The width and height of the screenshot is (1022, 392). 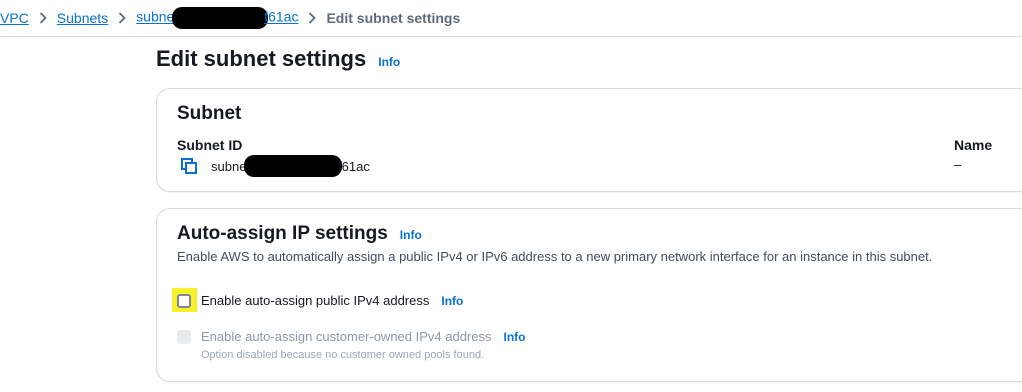 I want to click on name-label: Name, so click(x=973, y=145).